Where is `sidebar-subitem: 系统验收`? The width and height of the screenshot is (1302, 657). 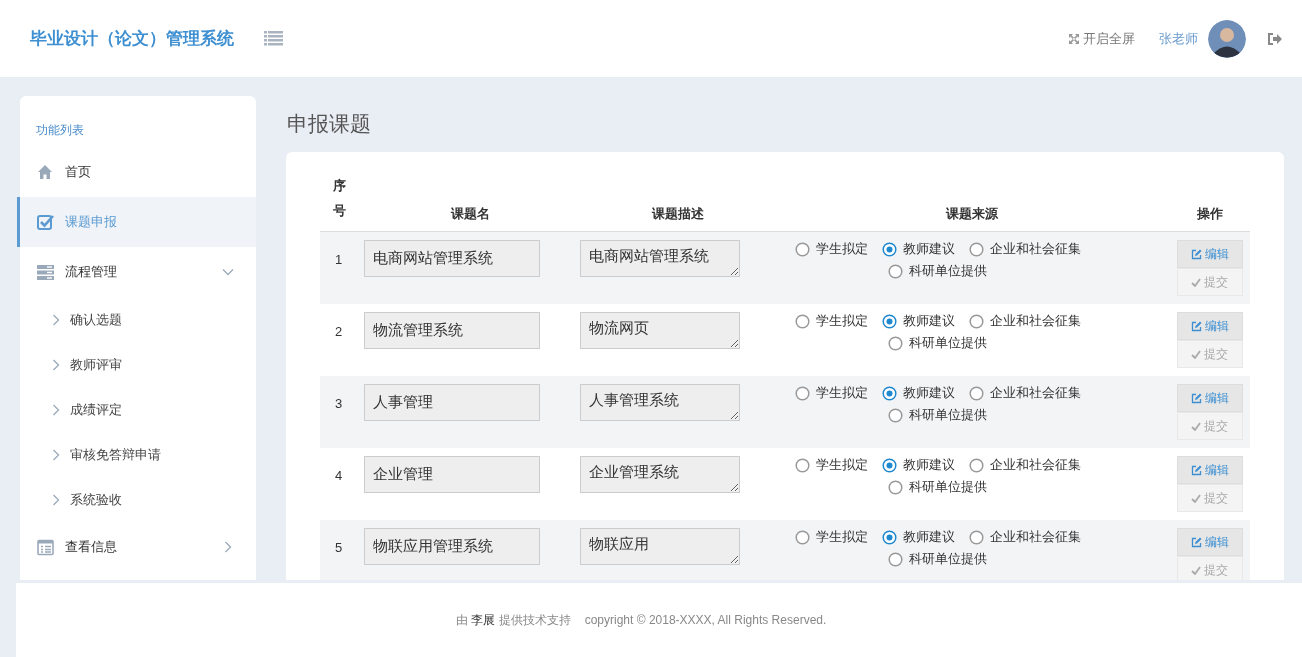
sidebar-subitem: 系统验收 is located at coordinates (138, 499).